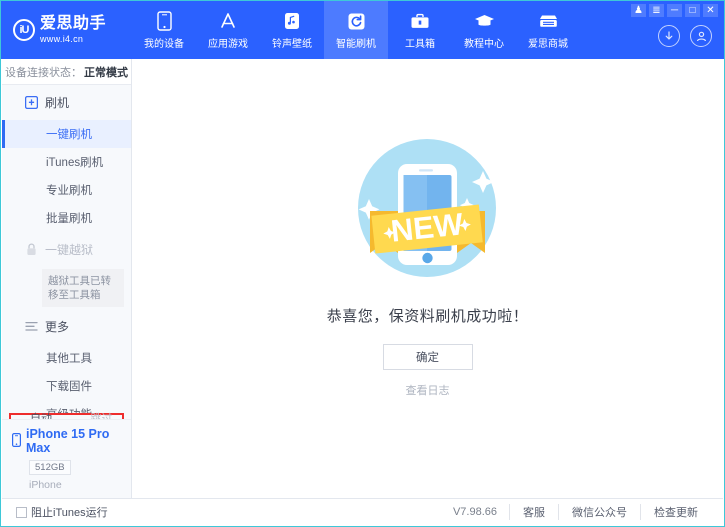  What do you see at coordinates (31, 327) in the screenshot?
I see `list-icon` at bounding box center [31, 327].